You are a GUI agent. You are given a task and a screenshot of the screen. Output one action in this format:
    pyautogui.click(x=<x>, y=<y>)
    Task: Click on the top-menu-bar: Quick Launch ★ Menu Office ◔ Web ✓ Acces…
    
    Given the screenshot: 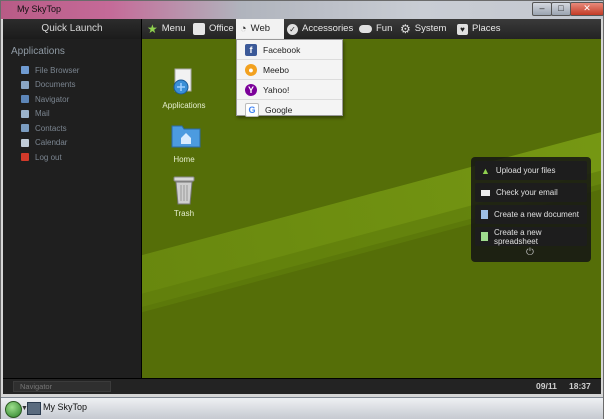 What is the action you would take?
    pyautogui.click(x=302, y=29)
    